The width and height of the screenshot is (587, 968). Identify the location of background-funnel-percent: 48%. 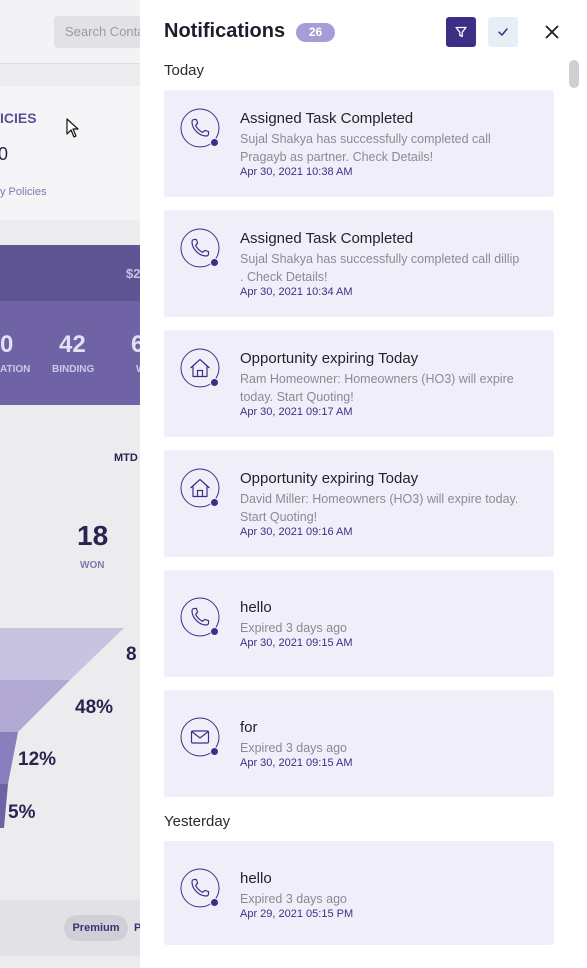
(94, 707).